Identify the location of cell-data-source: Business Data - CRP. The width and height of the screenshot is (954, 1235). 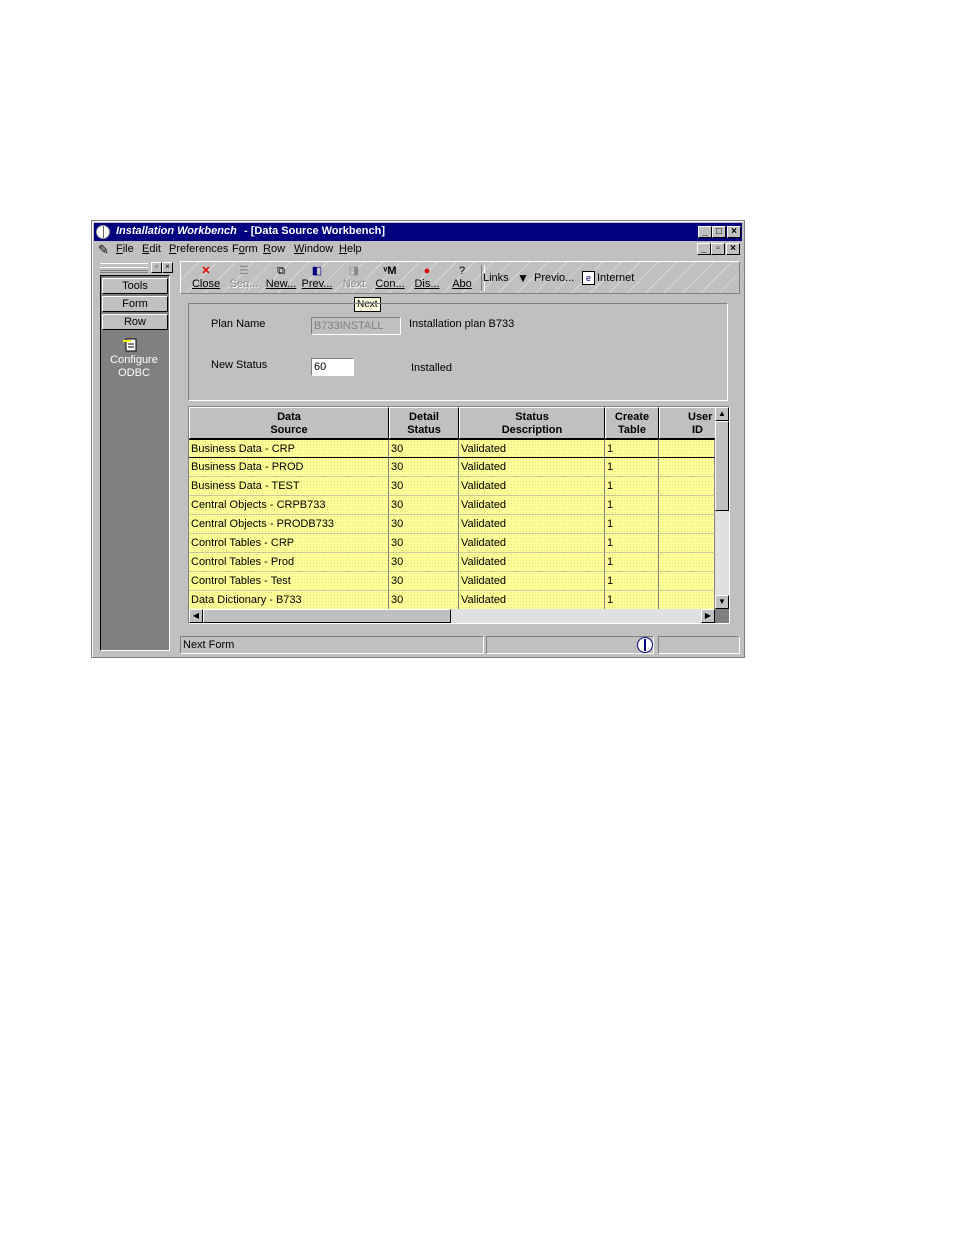
(289, 448).